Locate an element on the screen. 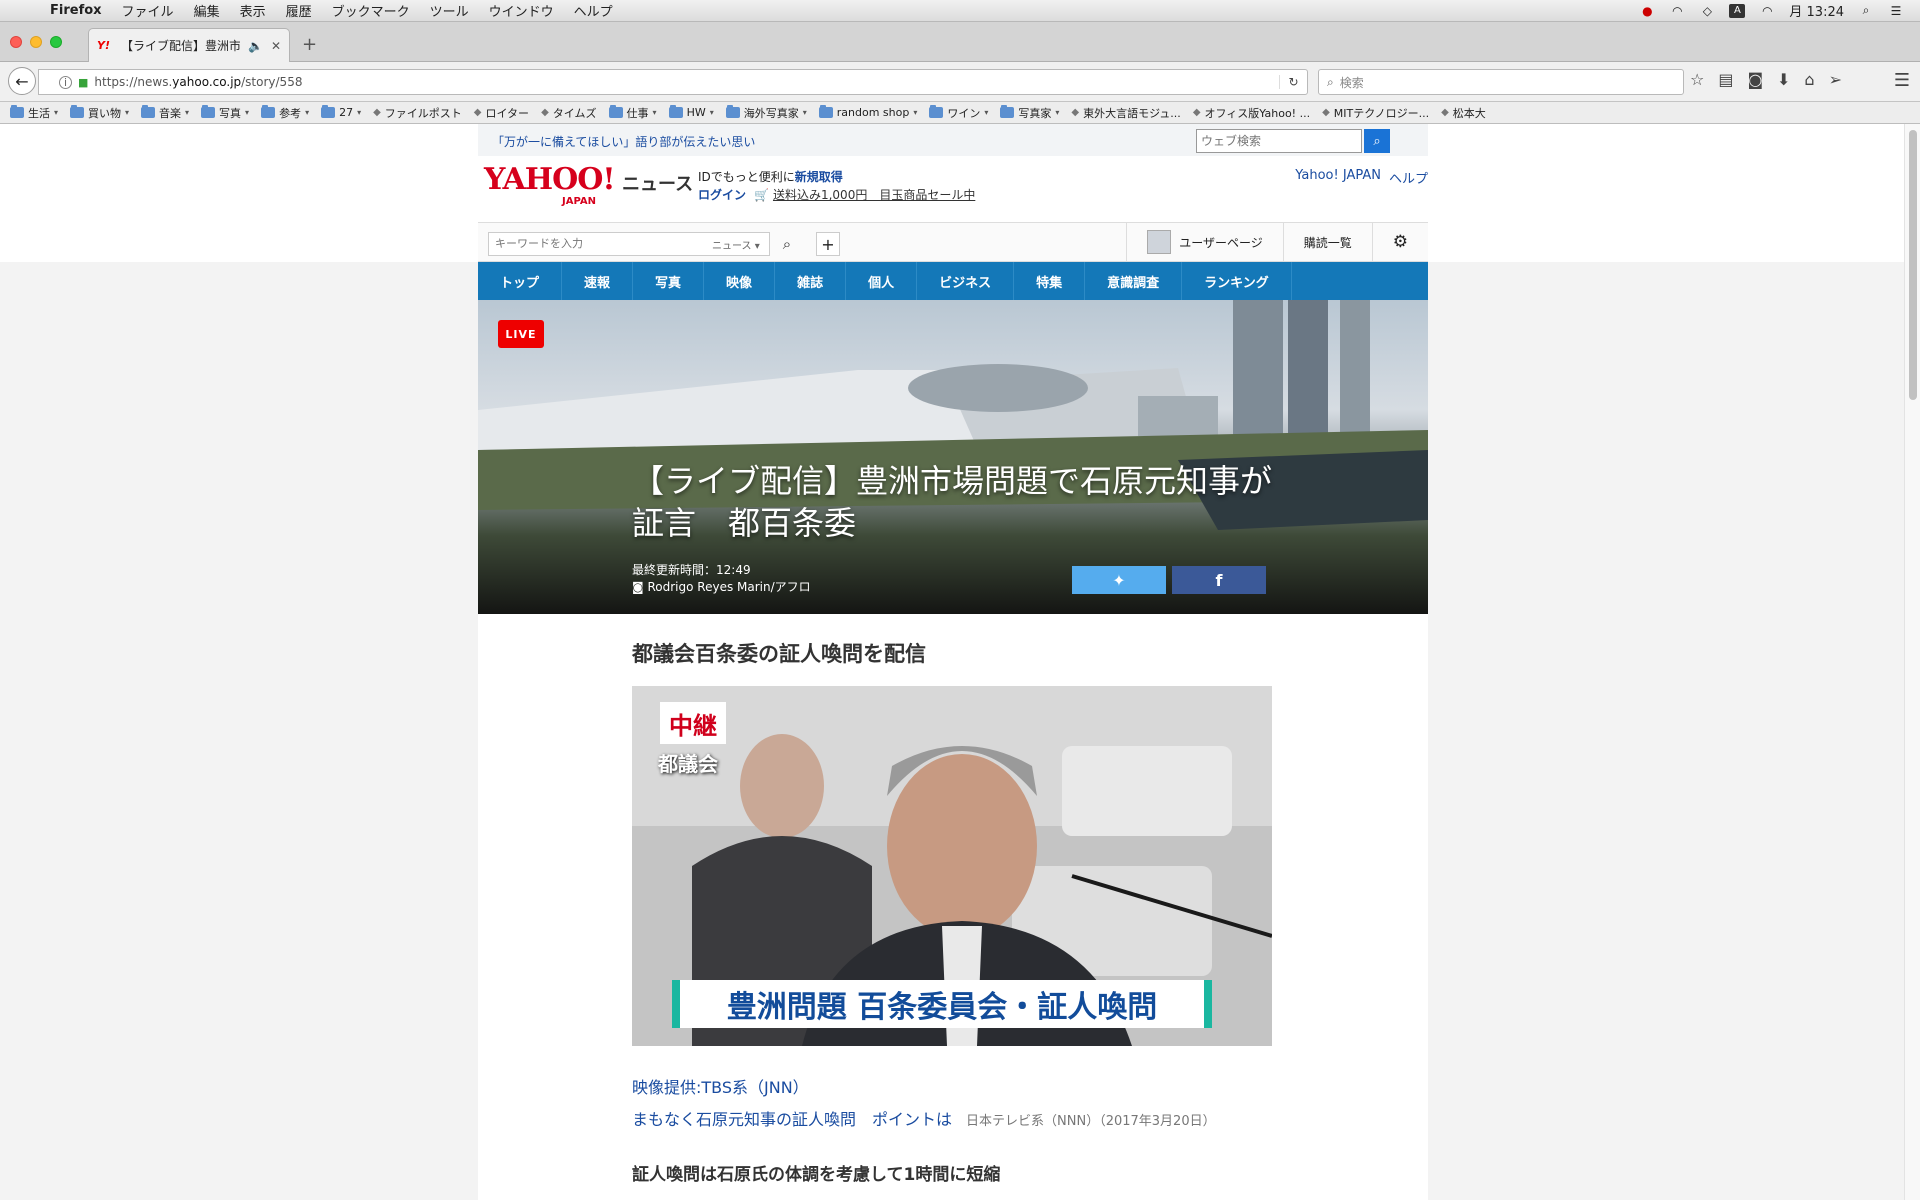 The image size is (1920, 1200). bookmark-item: 買い物 ▾ is located at coordinates (99, 113).